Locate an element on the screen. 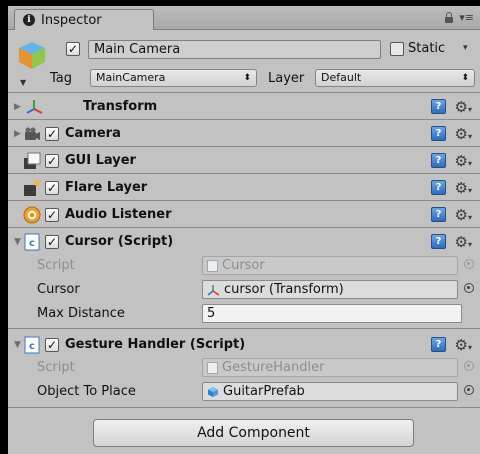 The image size is (480, 454). property-label: Max Distance is located at coordinates (81, 313).